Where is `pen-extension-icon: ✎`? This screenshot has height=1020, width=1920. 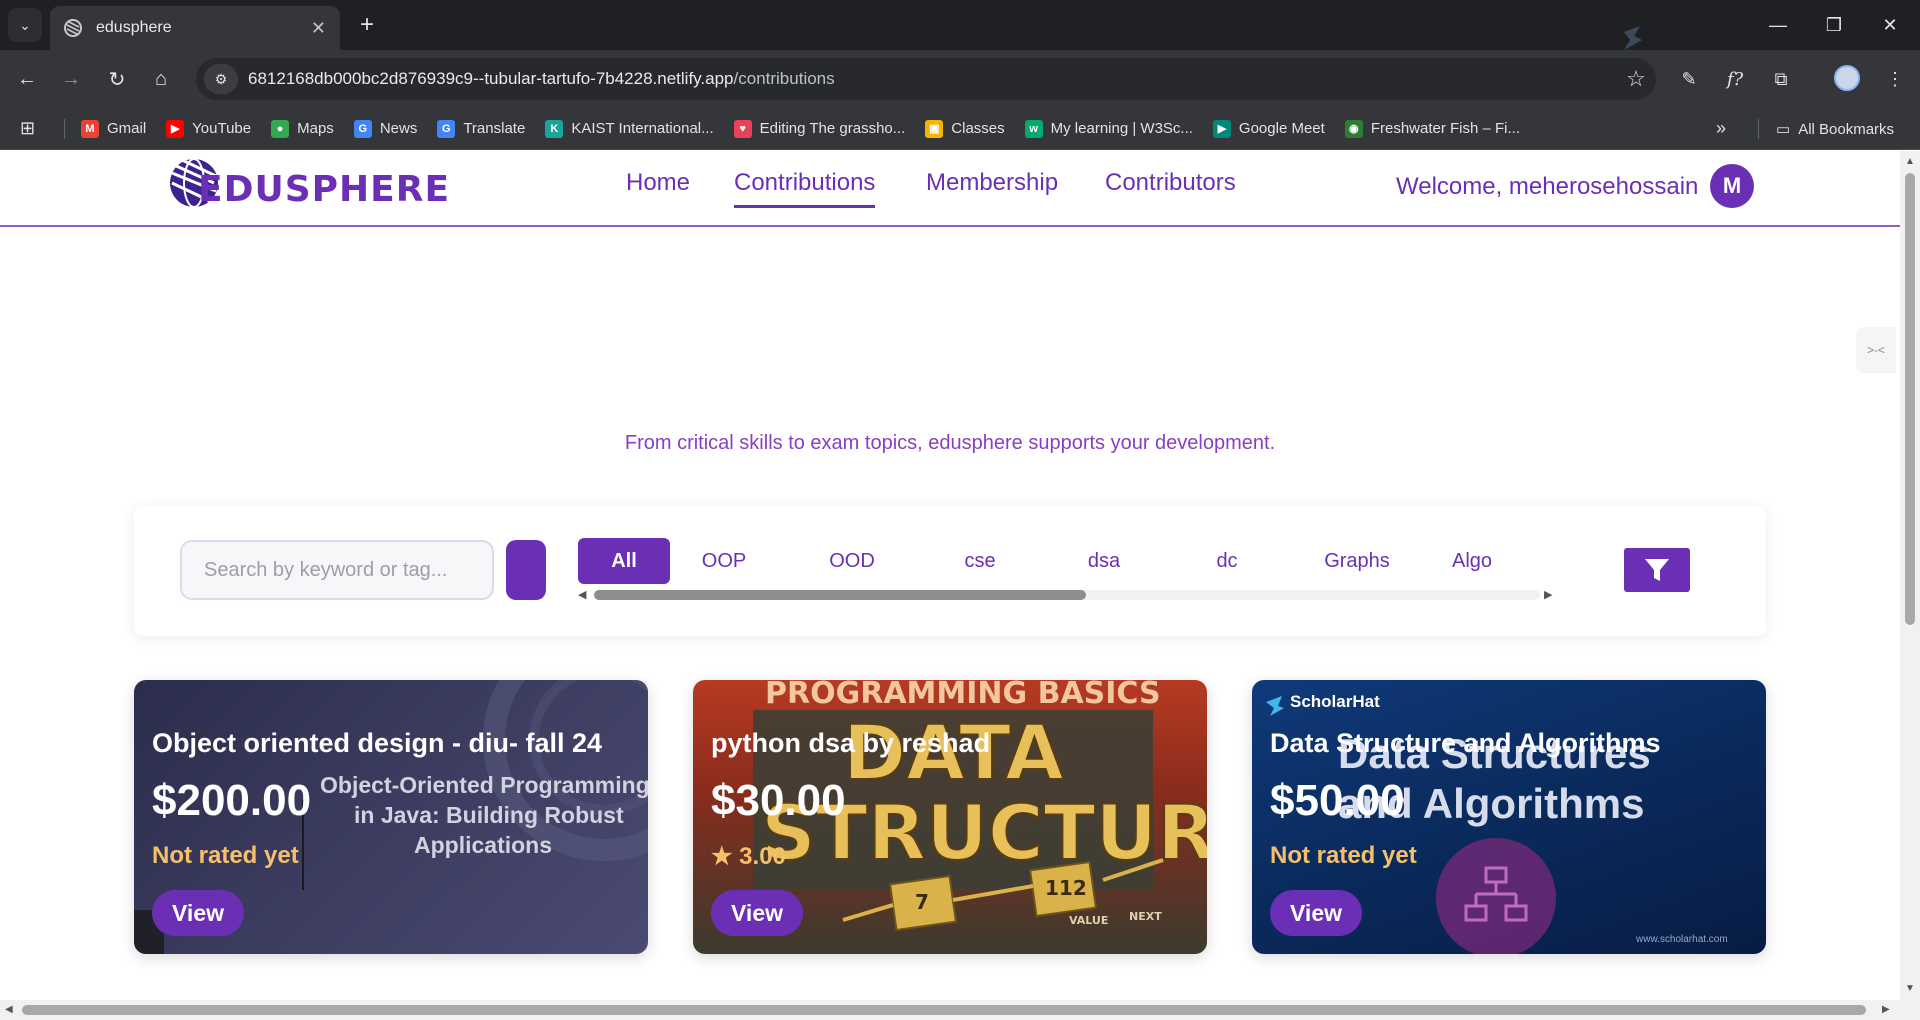
pen-extension-icon: ✎ is located at coordinates (1689, 79).